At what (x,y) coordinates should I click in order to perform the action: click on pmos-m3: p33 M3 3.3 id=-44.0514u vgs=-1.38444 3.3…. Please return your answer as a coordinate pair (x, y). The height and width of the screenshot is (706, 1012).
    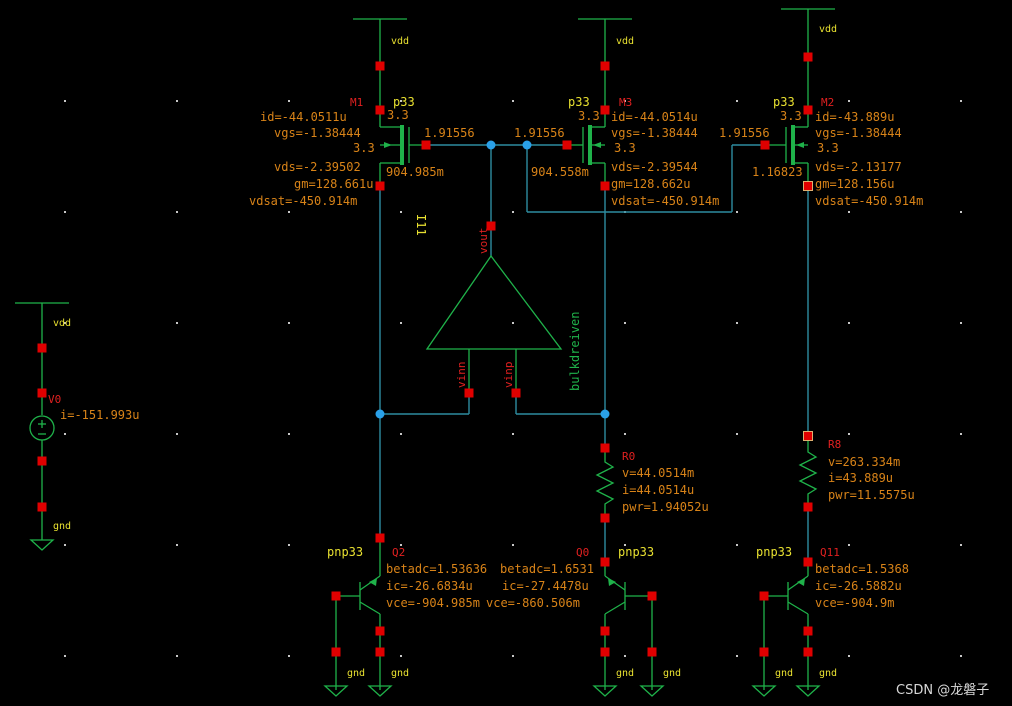
    Looking at the image, I should click on (643, 151).